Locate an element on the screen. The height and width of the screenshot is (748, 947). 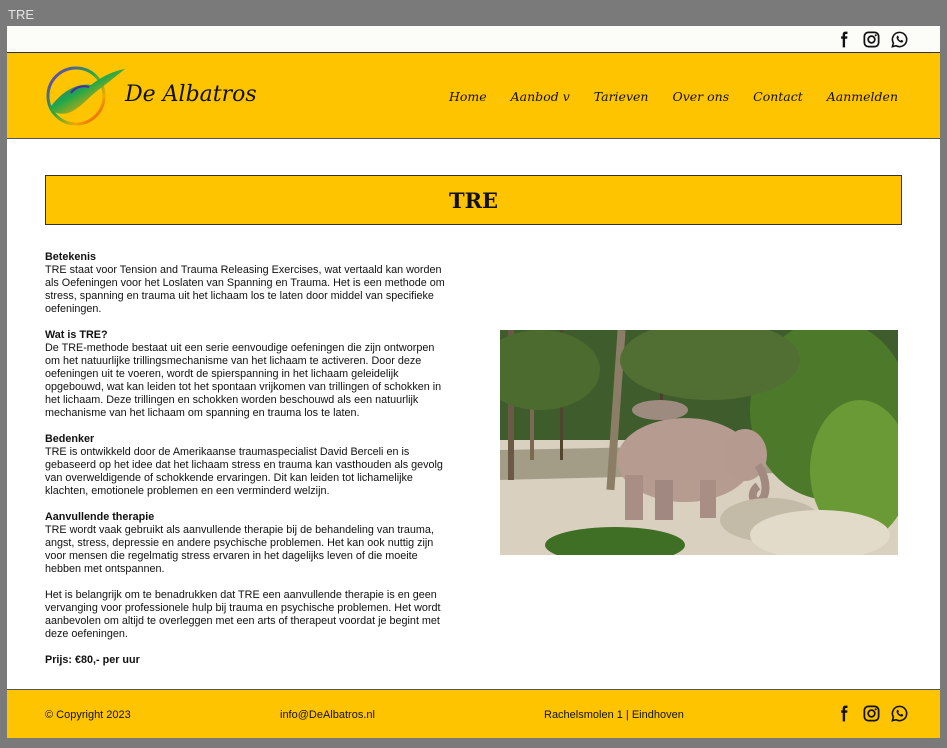
nav-over-ons: Over ons is located at coordinates (700, 96).